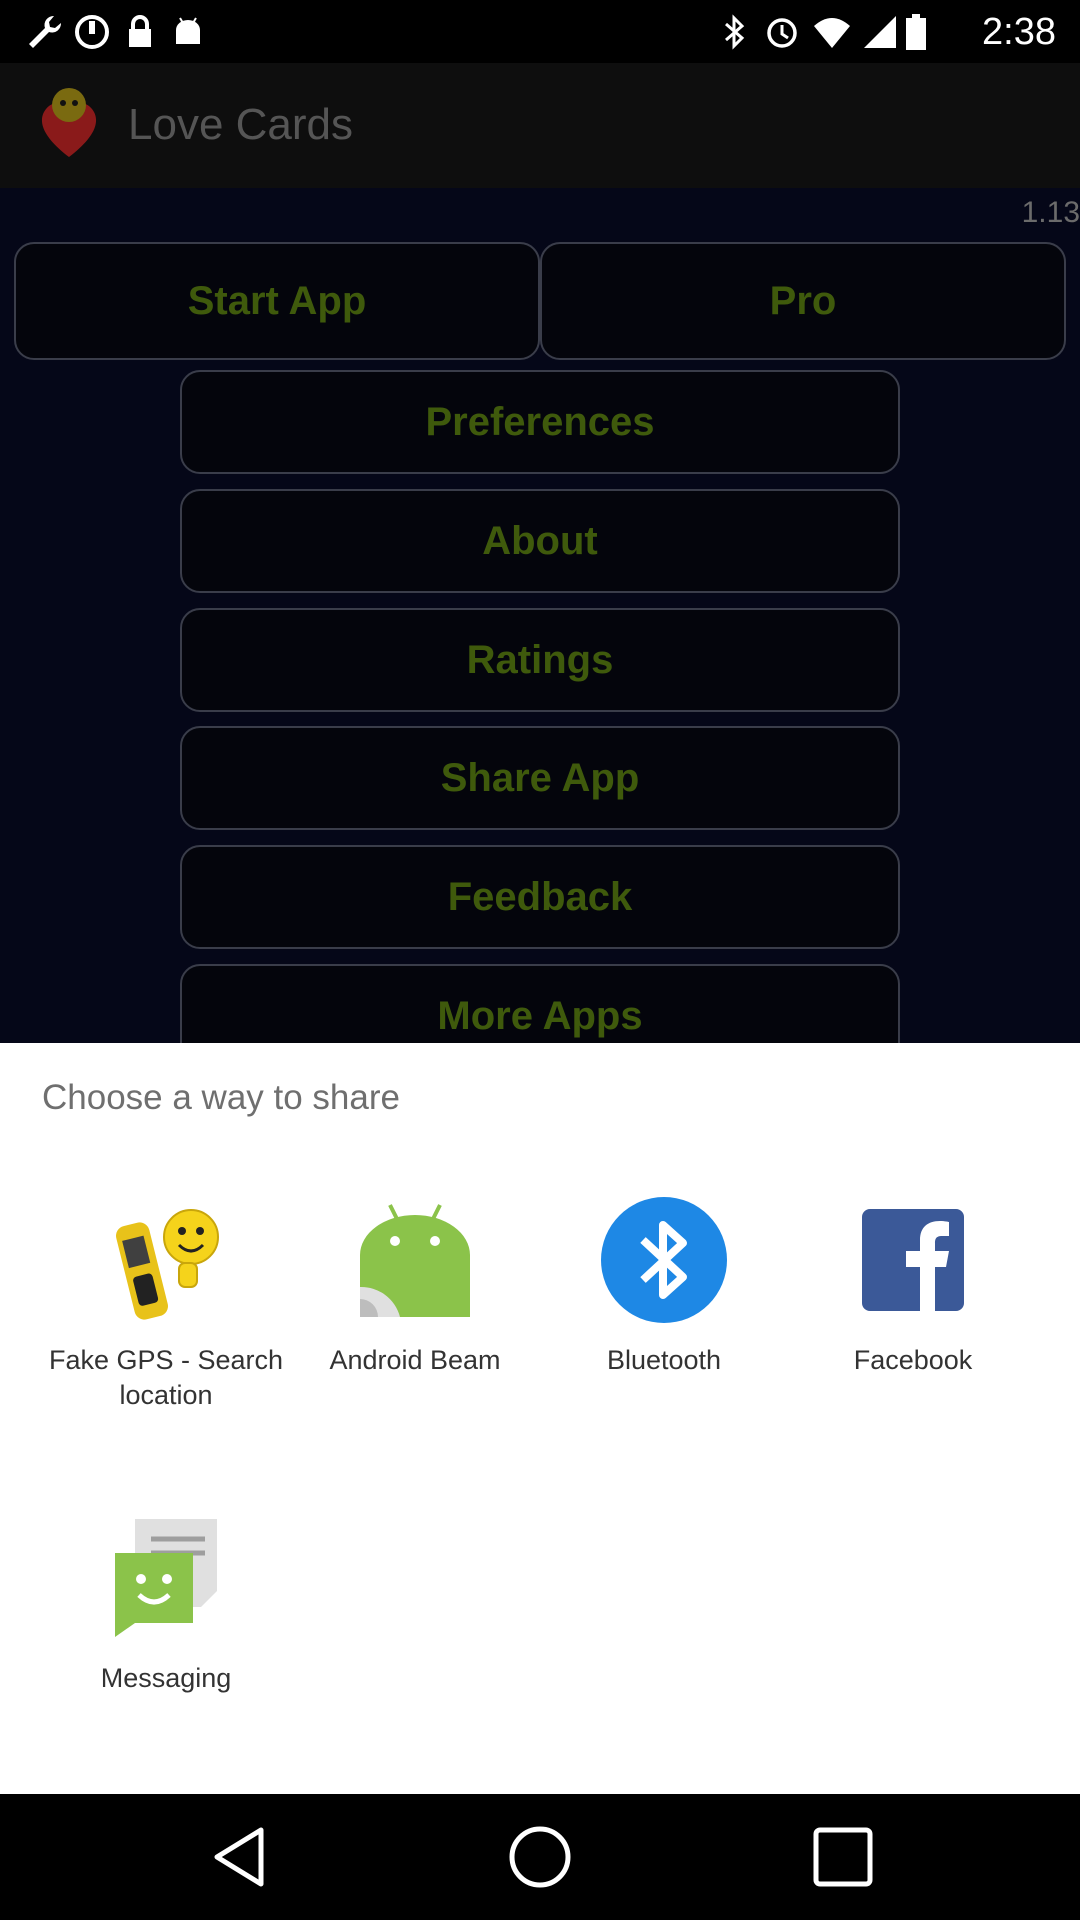 The width and height of the screenshot is (1080, 1920). Describe the element at coordinates (415, 1260) in the screenshot. I see `android-beam-icon` at that location.